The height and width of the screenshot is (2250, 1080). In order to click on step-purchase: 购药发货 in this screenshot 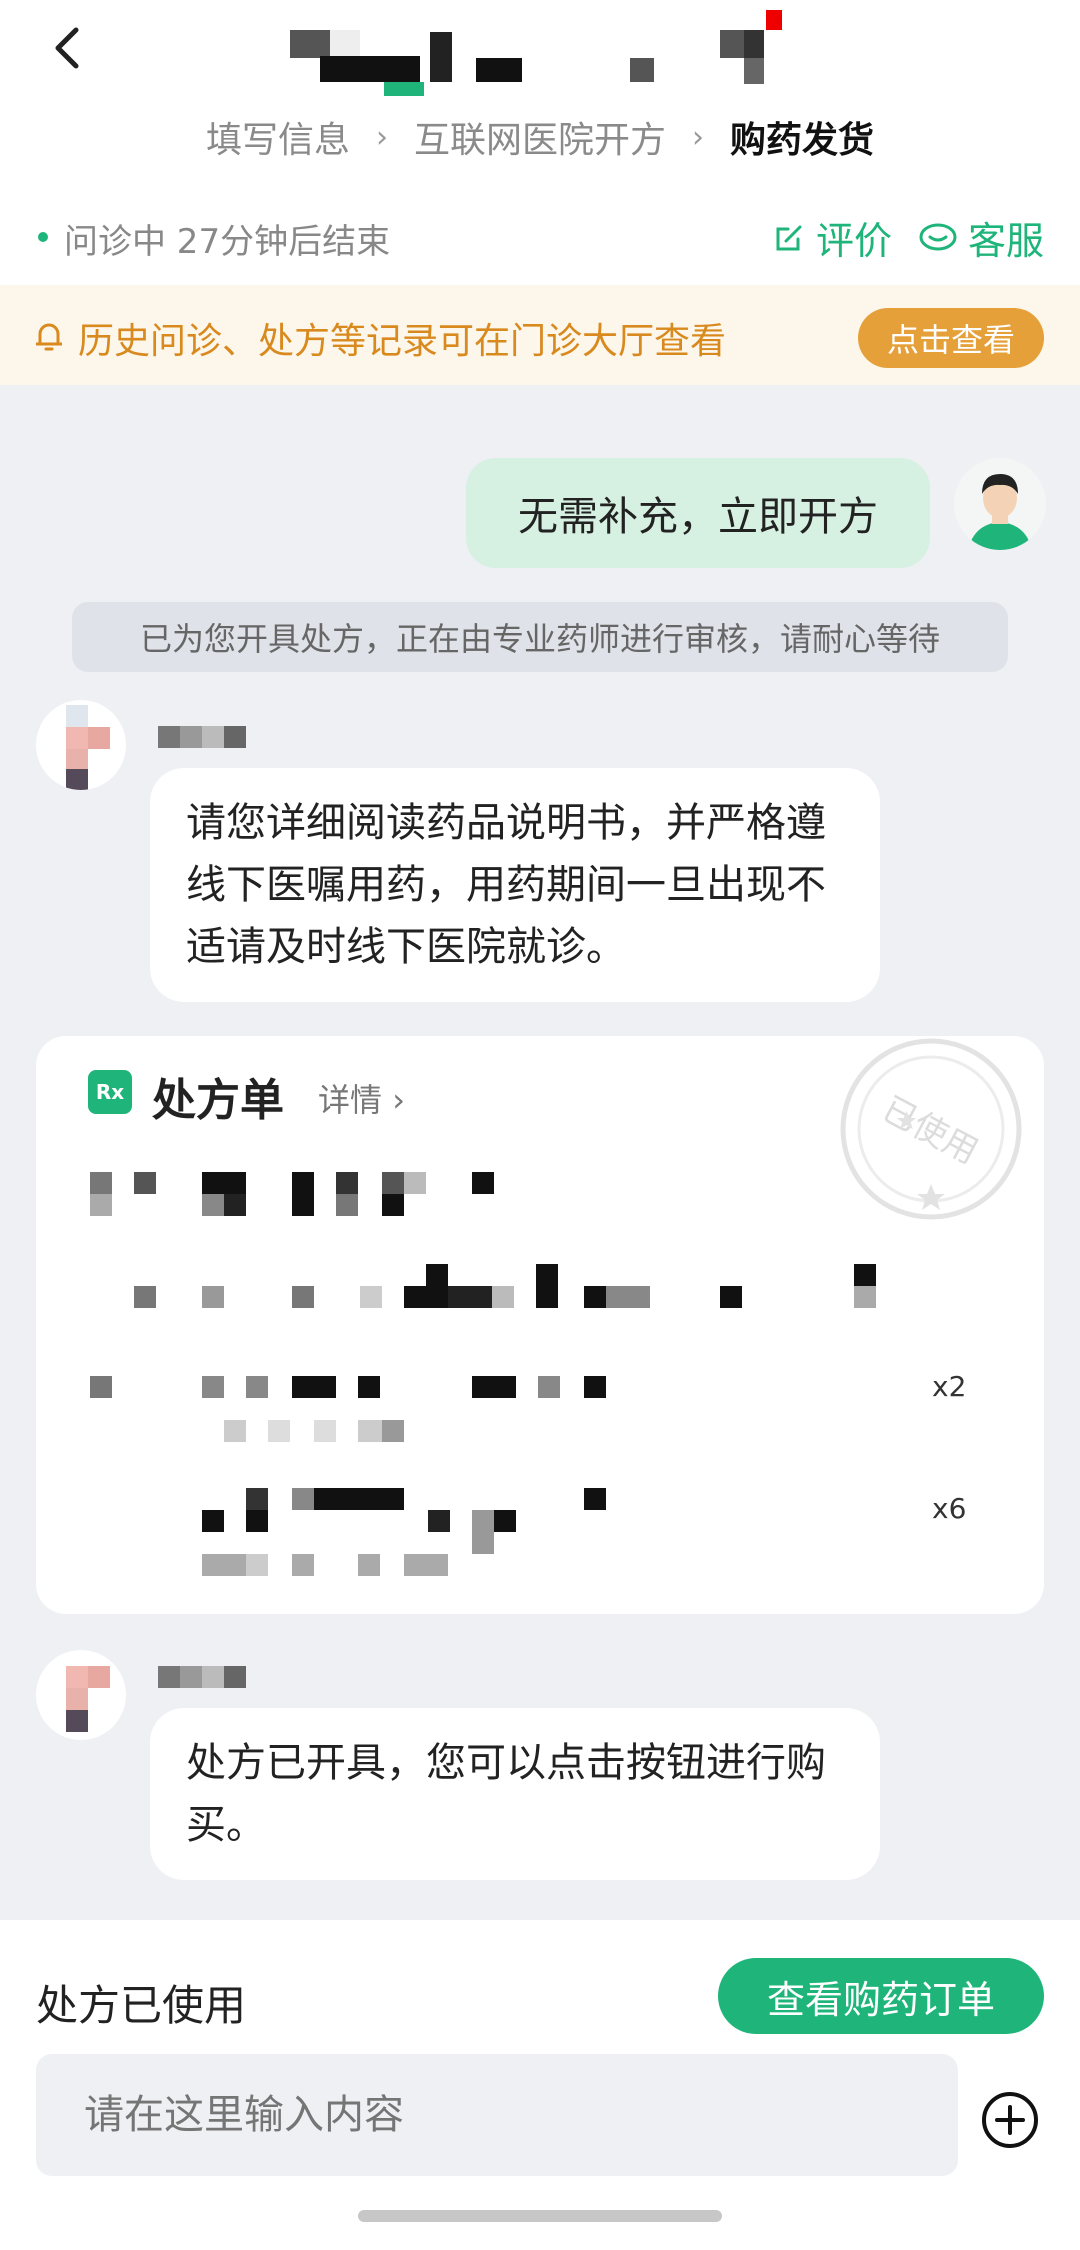, I will do `click(802, 140)`.